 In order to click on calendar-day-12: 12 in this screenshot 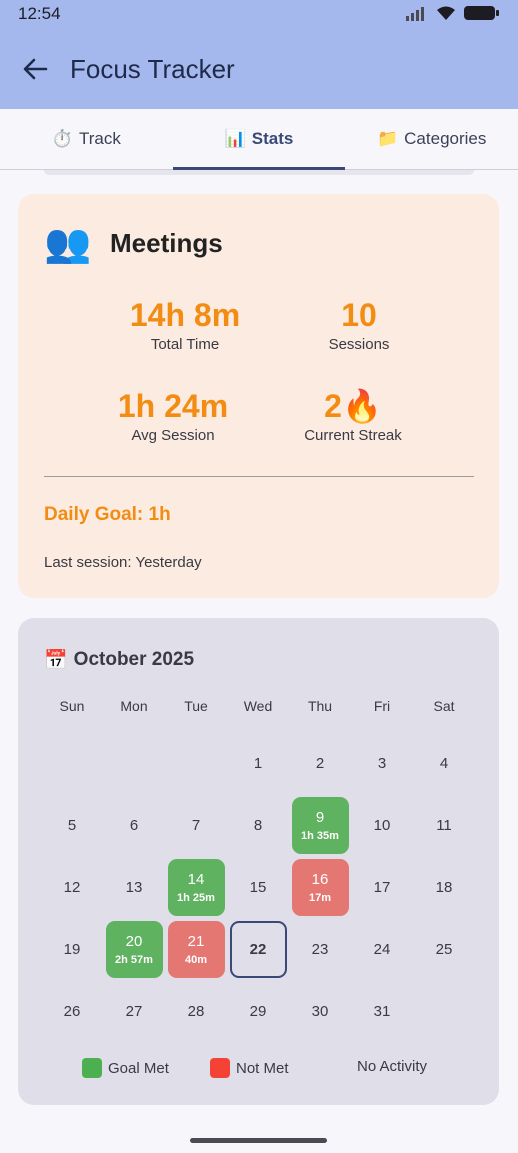, I will do `click(72, 887)`.